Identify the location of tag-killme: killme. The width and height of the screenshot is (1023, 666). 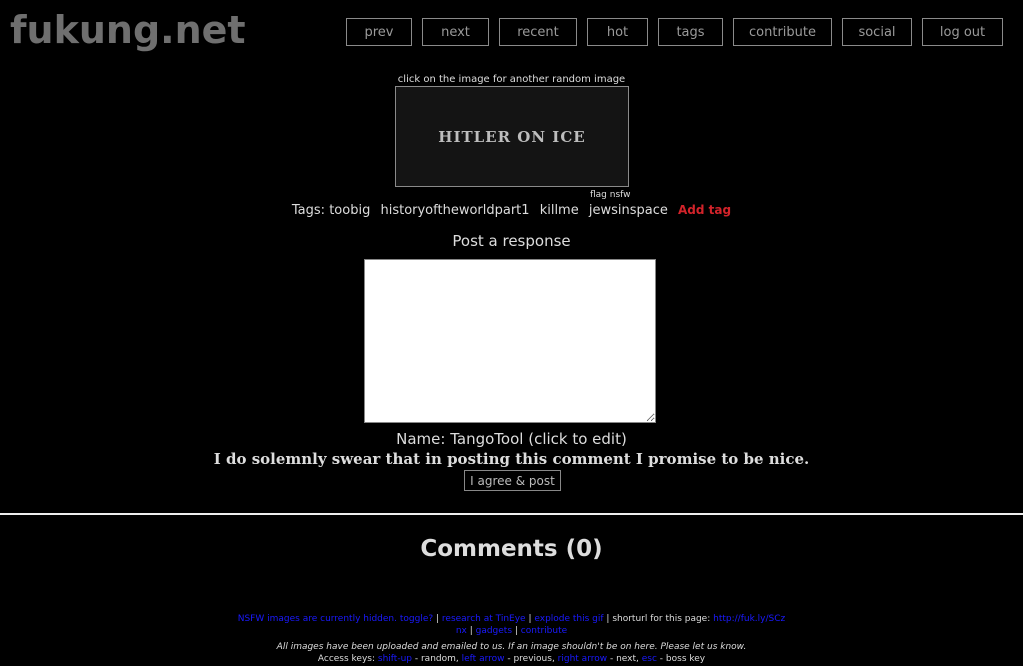
(559, 210).